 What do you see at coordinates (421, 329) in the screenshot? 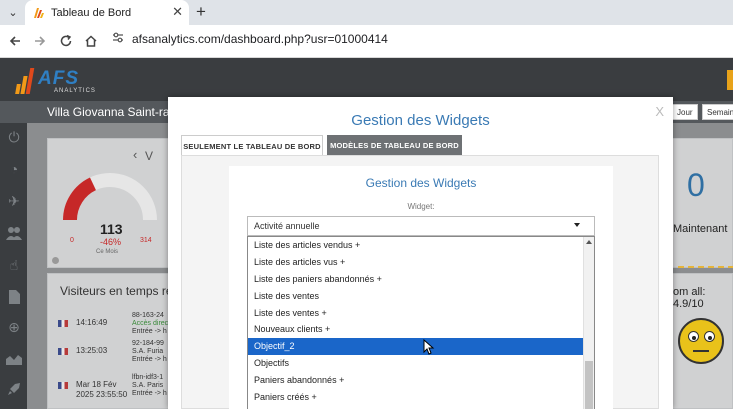
I see `list-item: Nouveaux clients +` at bounding box center [421, 329].